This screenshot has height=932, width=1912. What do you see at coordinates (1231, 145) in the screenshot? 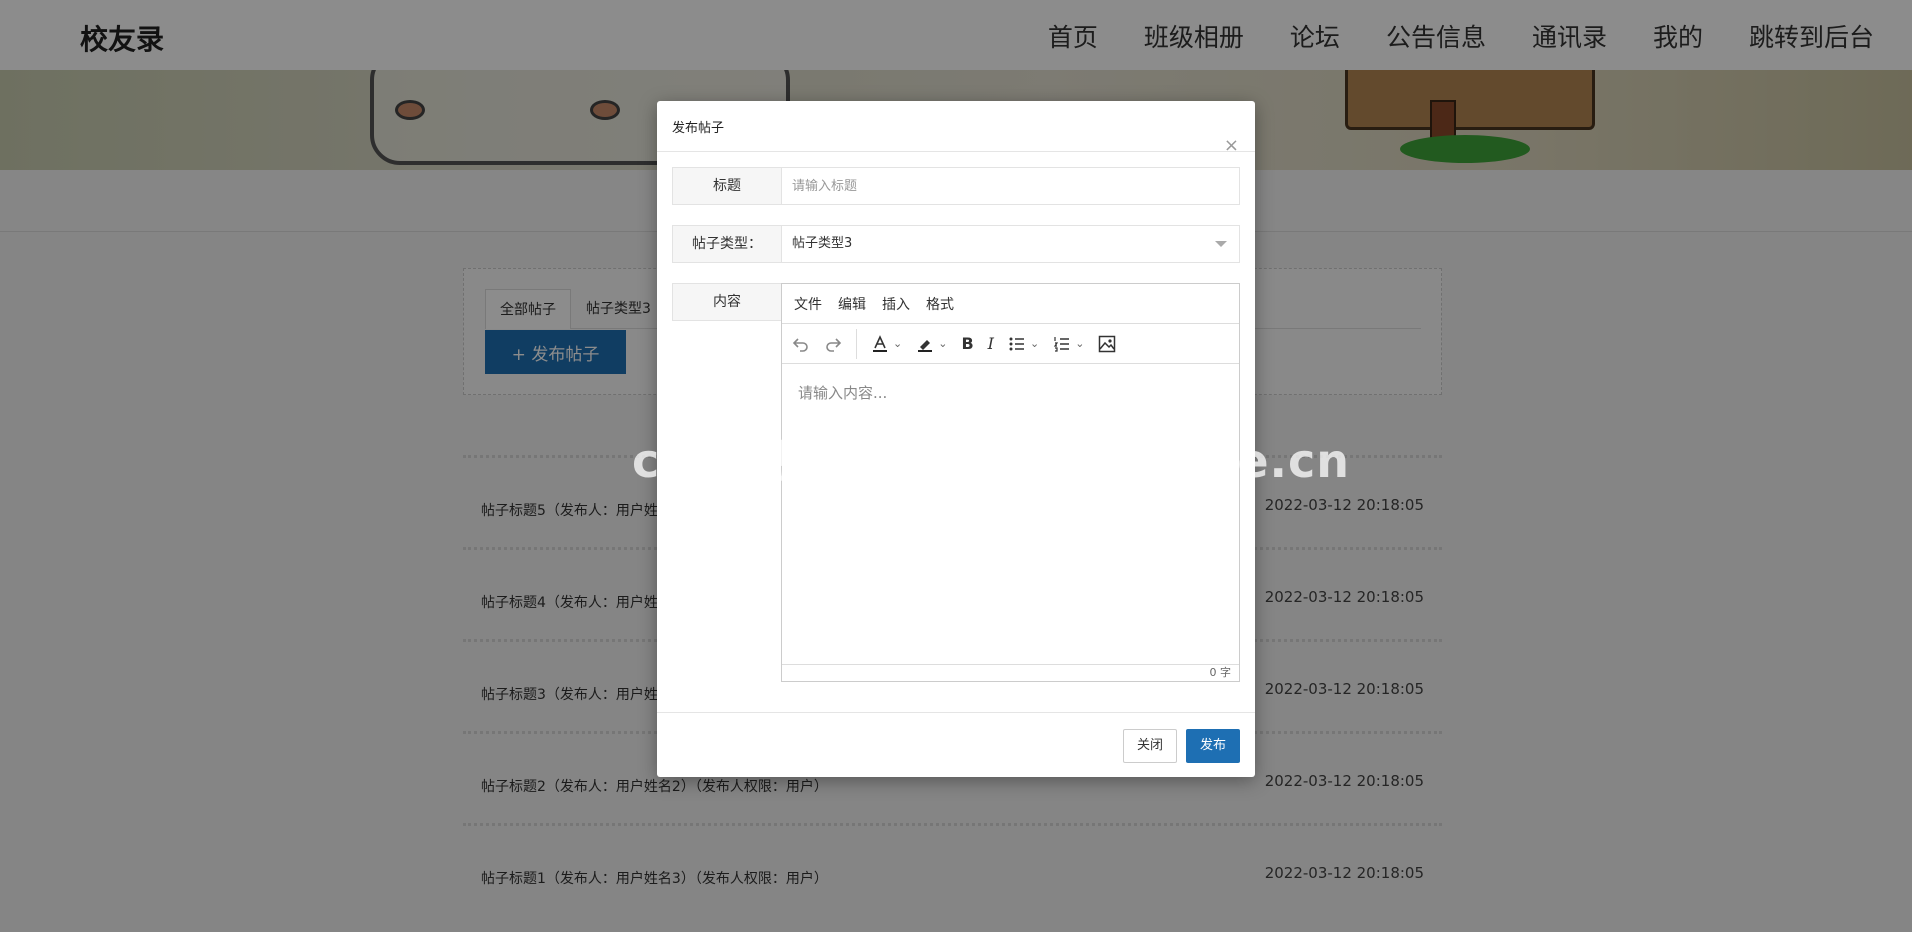
I see `close-icon: ×` at bounding box center [1231, 145].